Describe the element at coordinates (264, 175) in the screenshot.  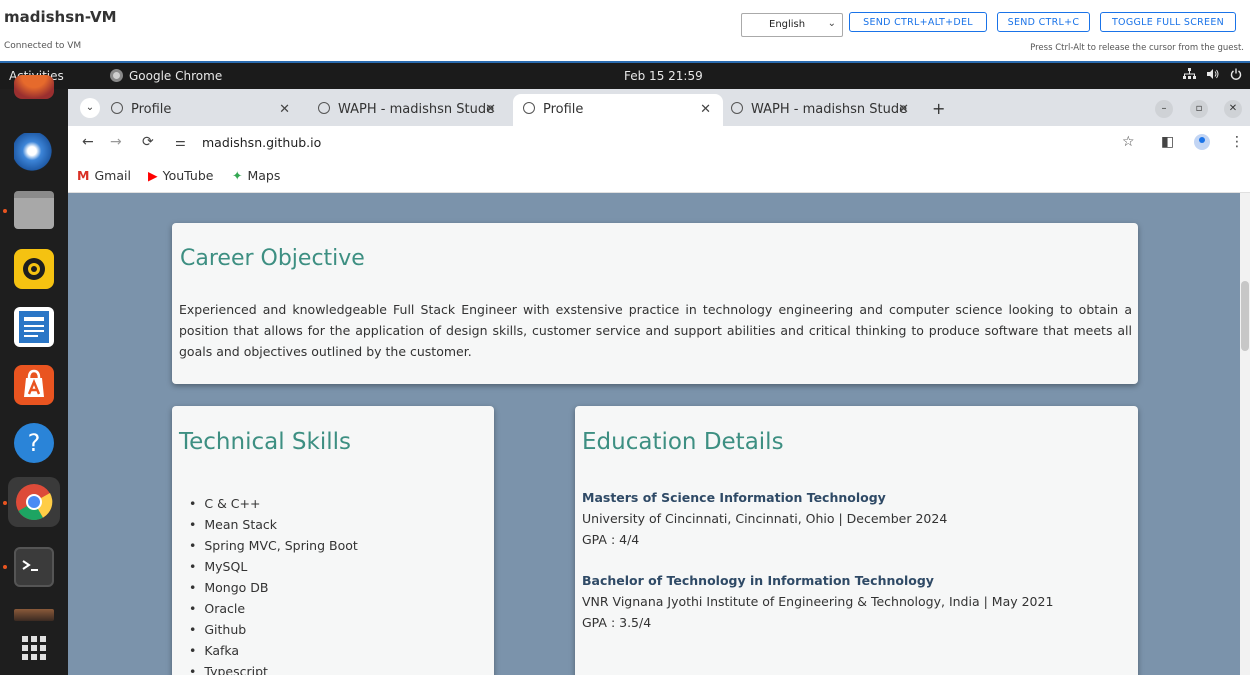
I see `bookmark-label: Maps` at that location.